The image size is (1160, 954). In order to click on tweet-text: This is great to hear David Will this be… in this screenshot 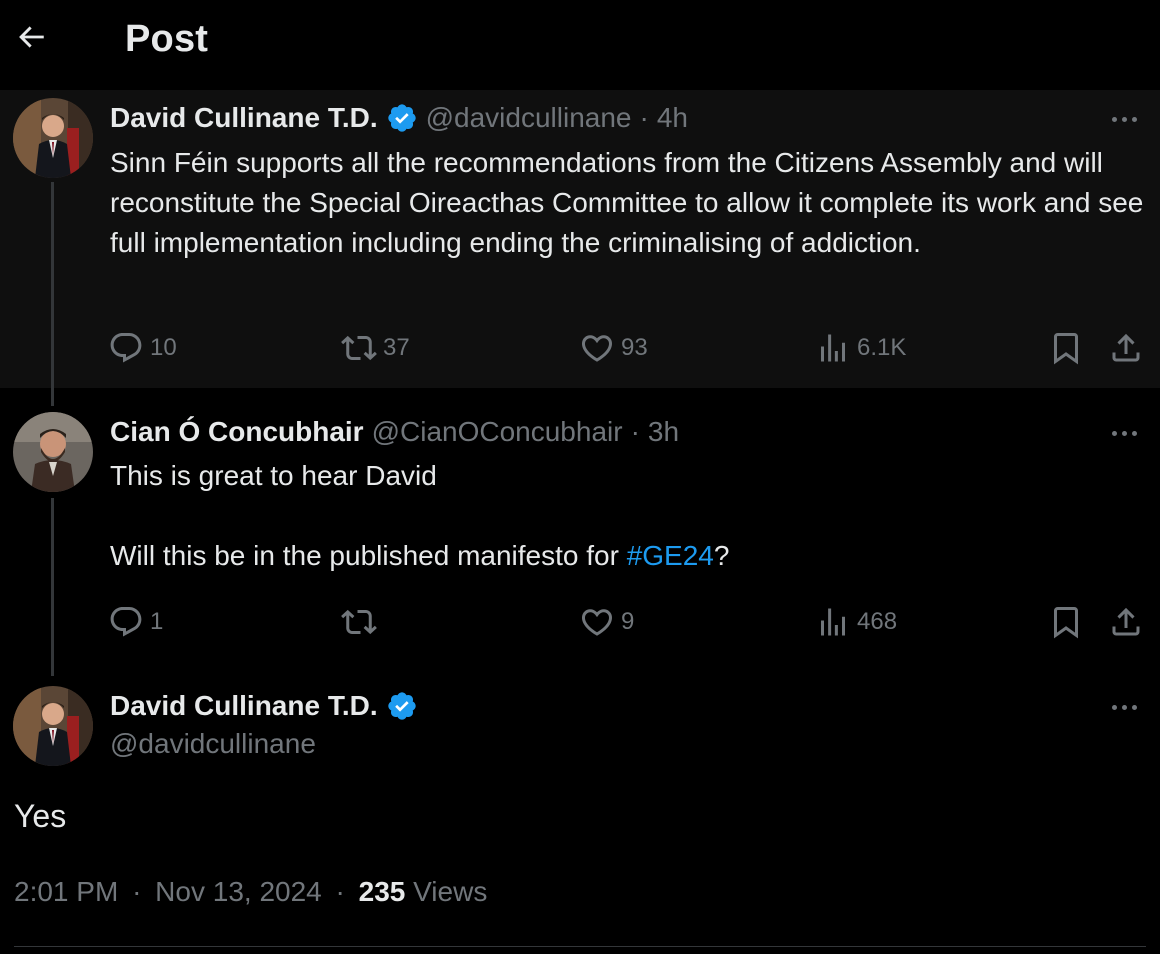, I will do `click(630, 516)`.